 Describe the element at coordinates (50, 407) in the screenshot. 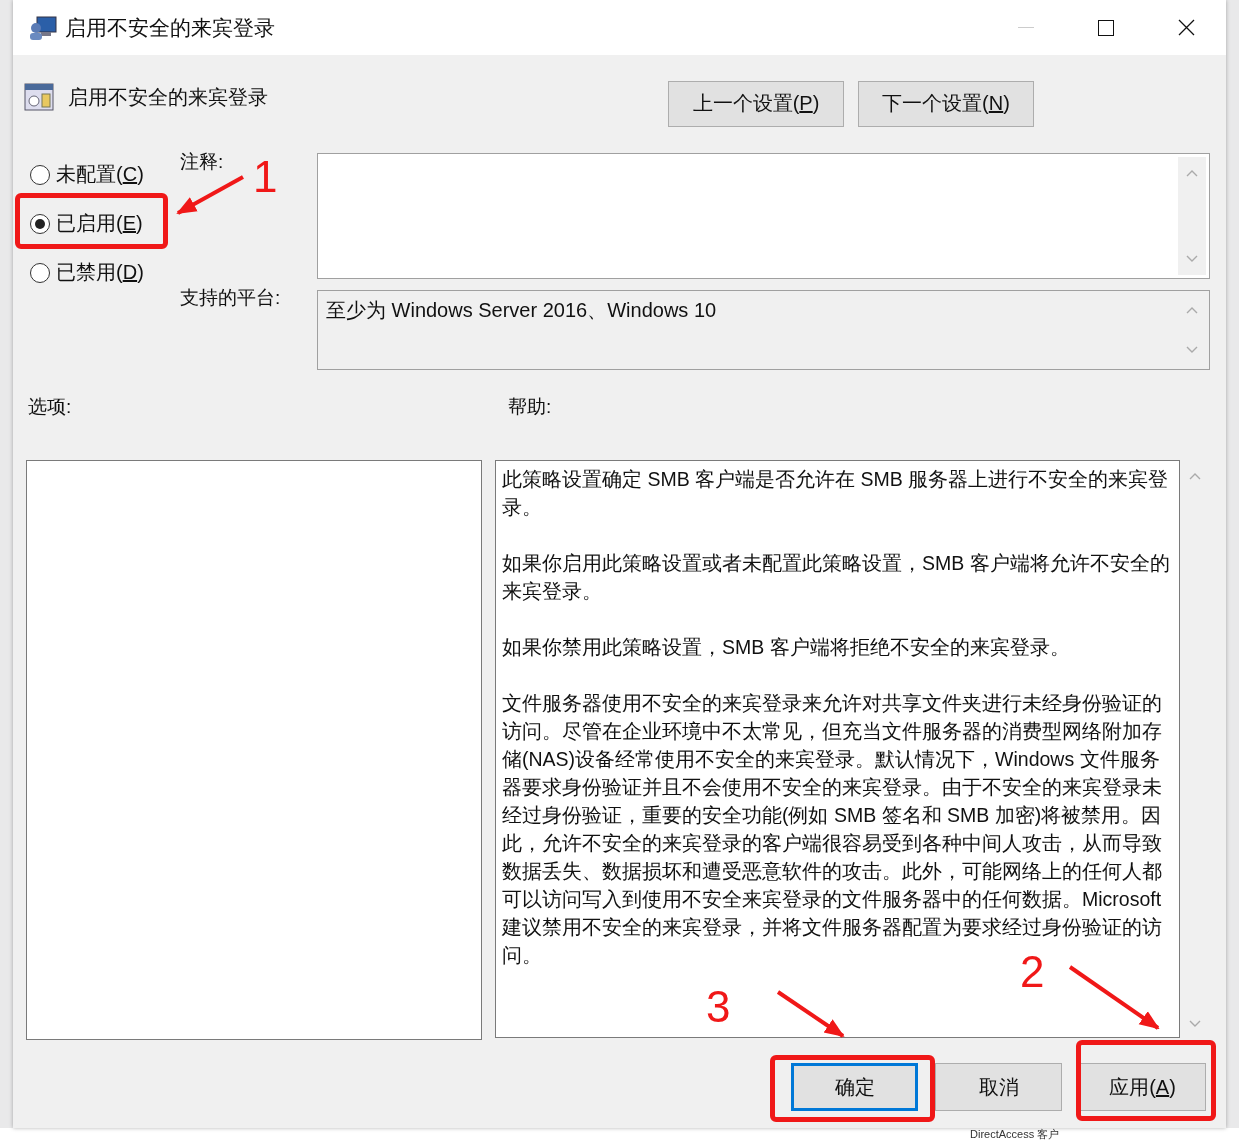

I see `section-label: 选项:` at that location.